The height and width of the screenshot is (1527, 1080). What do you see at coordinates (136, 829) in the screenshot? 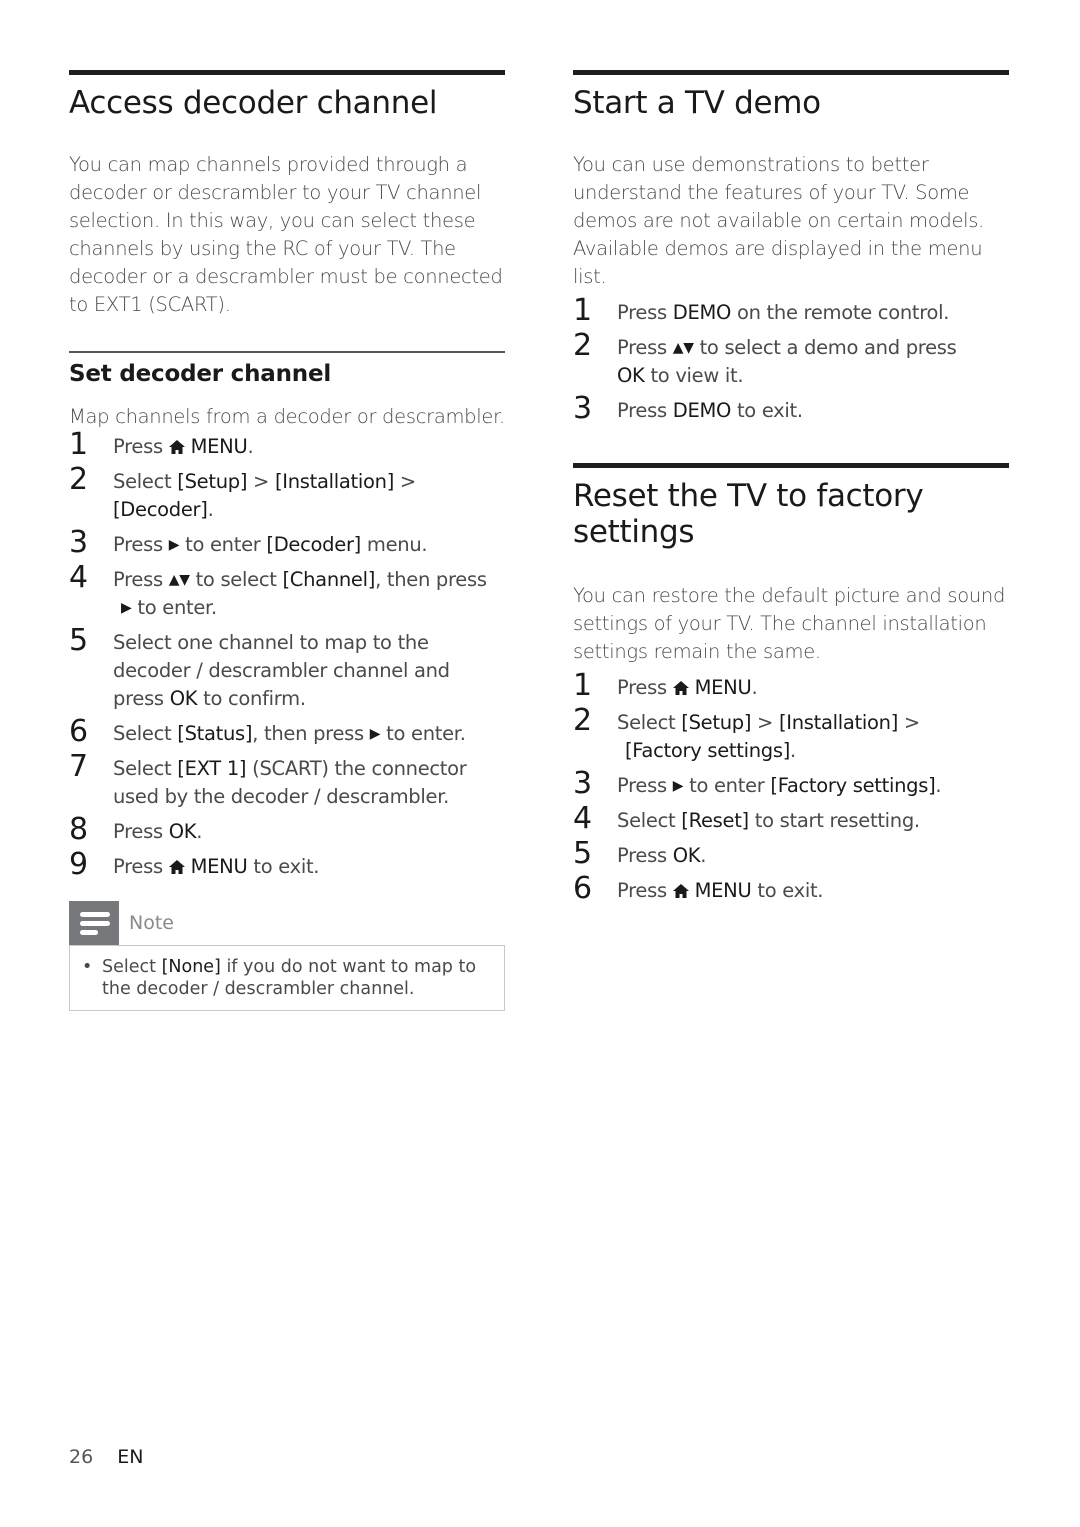
I see `step-item: 8 Press OK.` at bounding box center [136, 829].